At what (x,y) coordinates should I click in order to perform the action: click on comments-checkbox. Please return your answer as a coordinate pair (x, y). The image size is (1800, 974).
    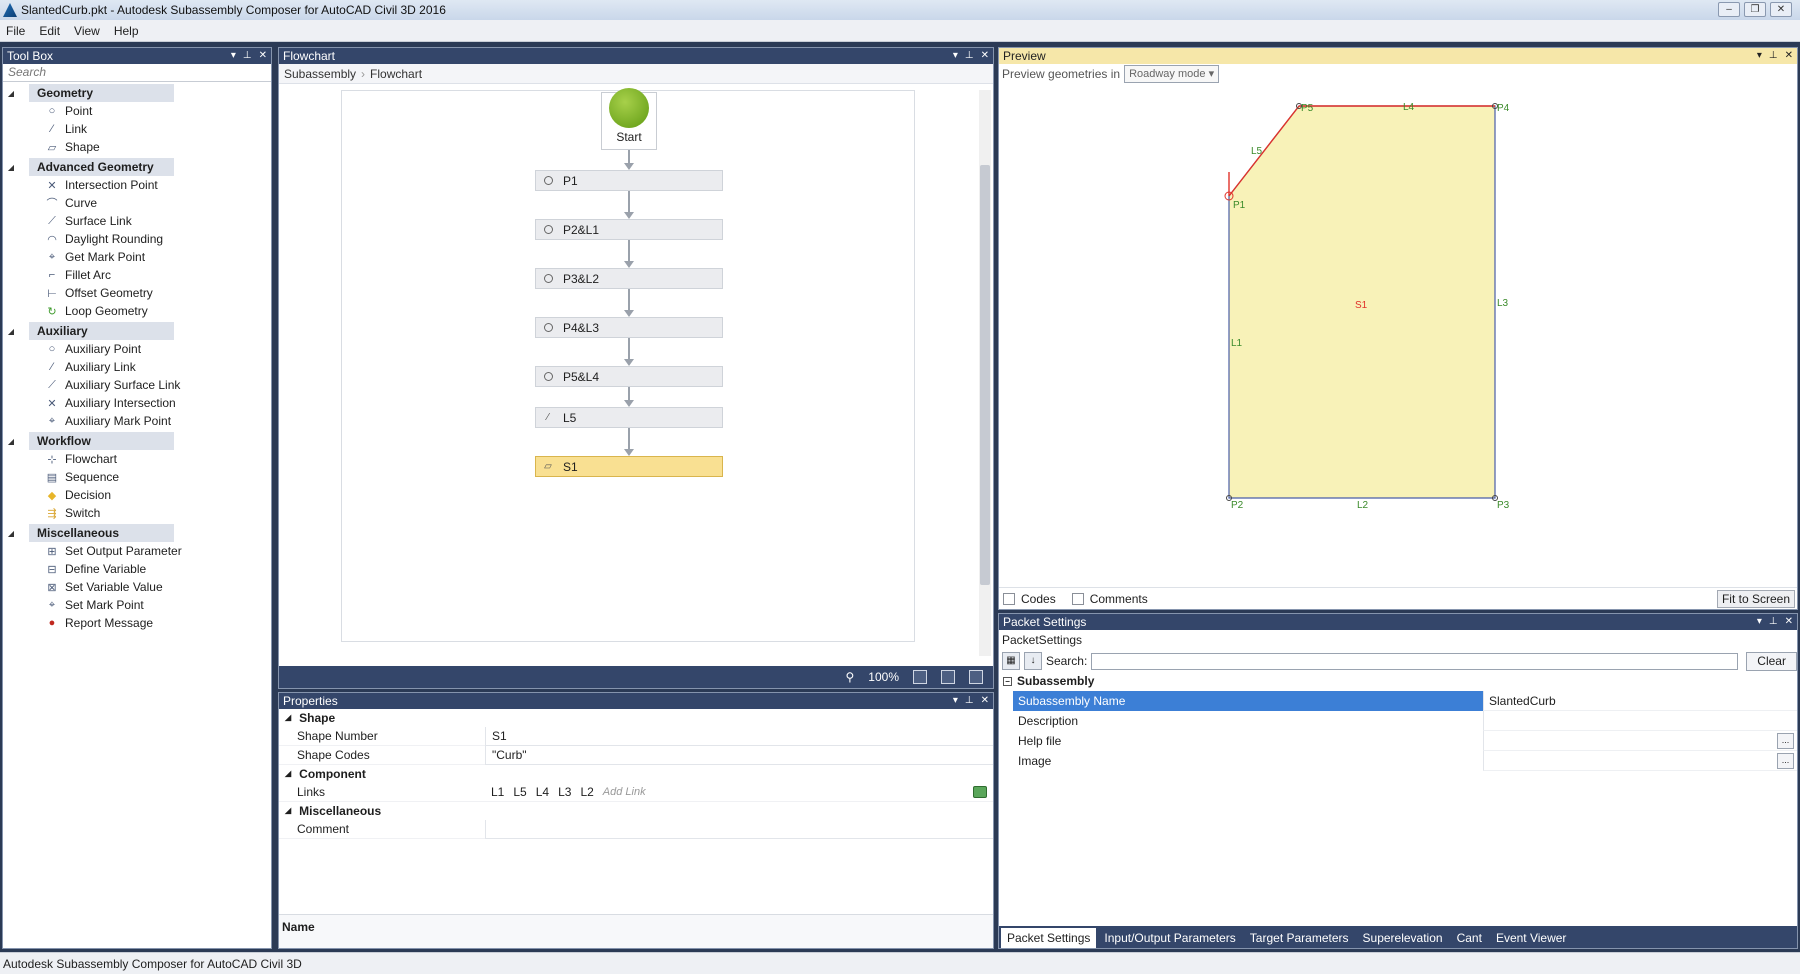
    Looking at the image, I should click on (1077, 598).